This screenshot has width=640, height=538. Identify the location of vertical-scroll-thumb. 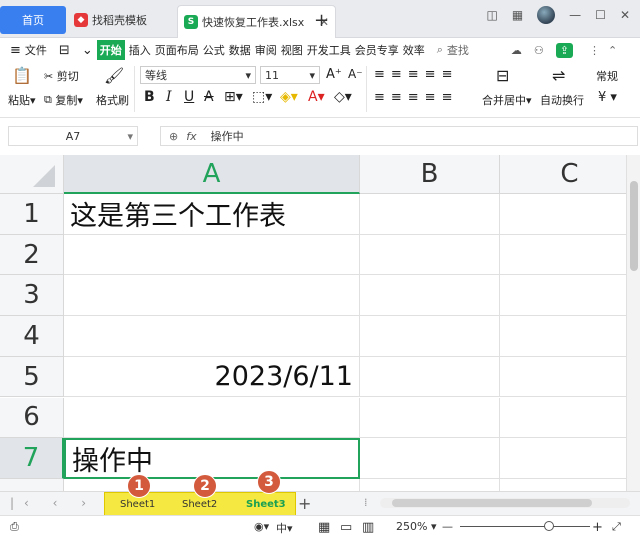
(634, 226).